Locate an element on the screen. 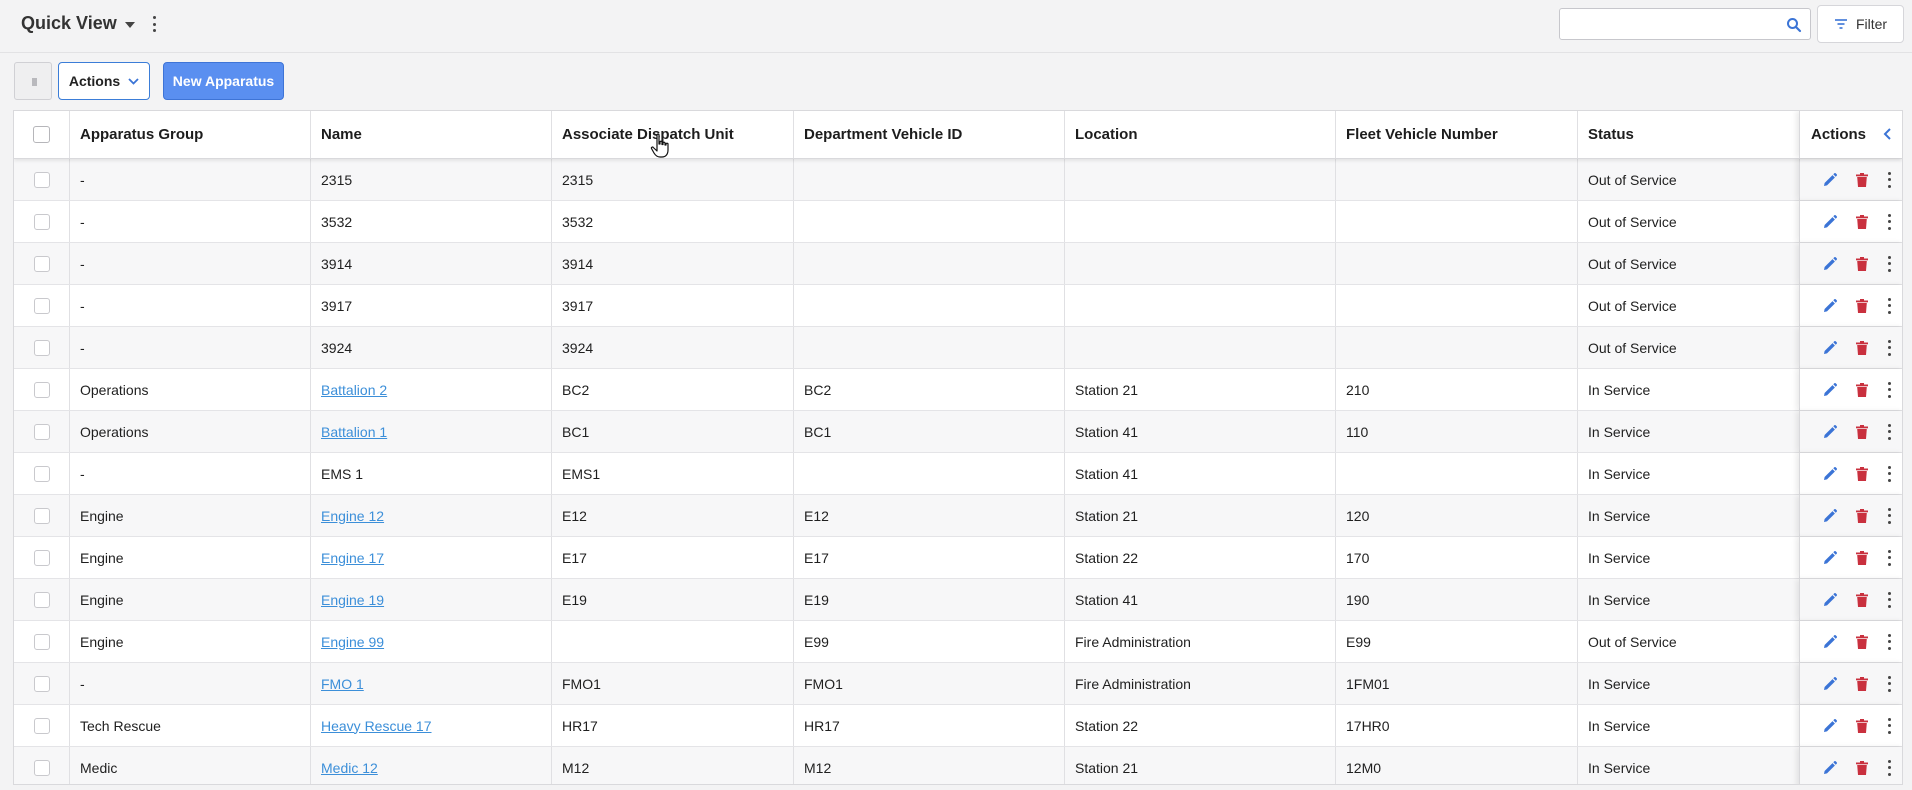 This screenshot has width=1912, height=790. chevron-left-icon is located at coordinates (1888, 134).